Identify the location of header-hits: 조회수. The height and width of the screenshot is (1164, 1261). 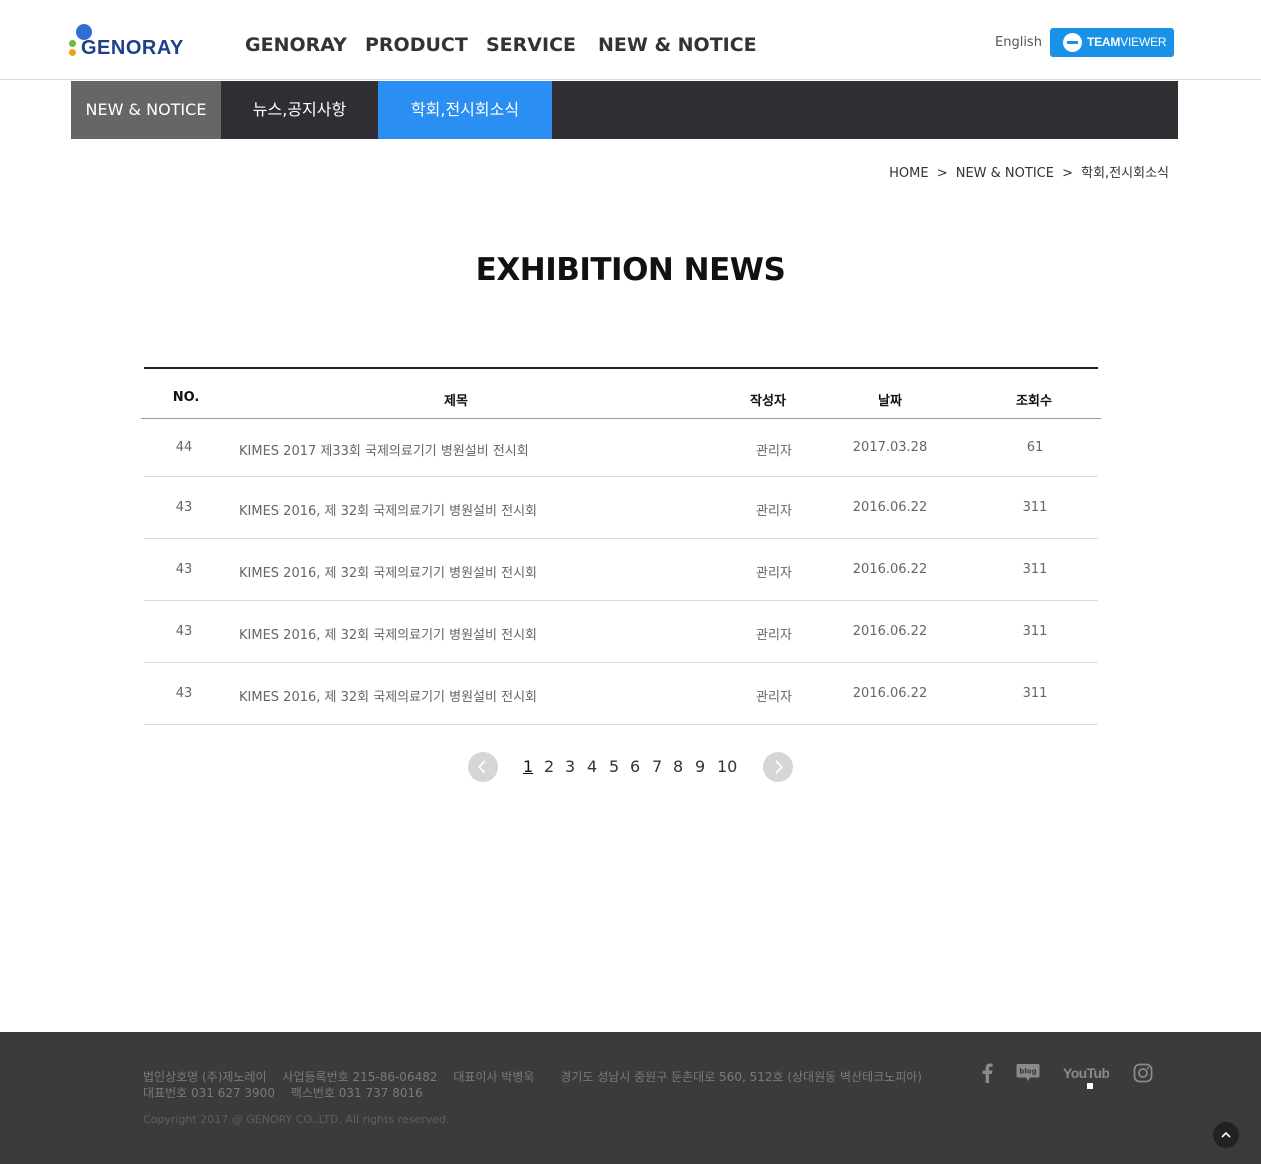
(1034, 401).